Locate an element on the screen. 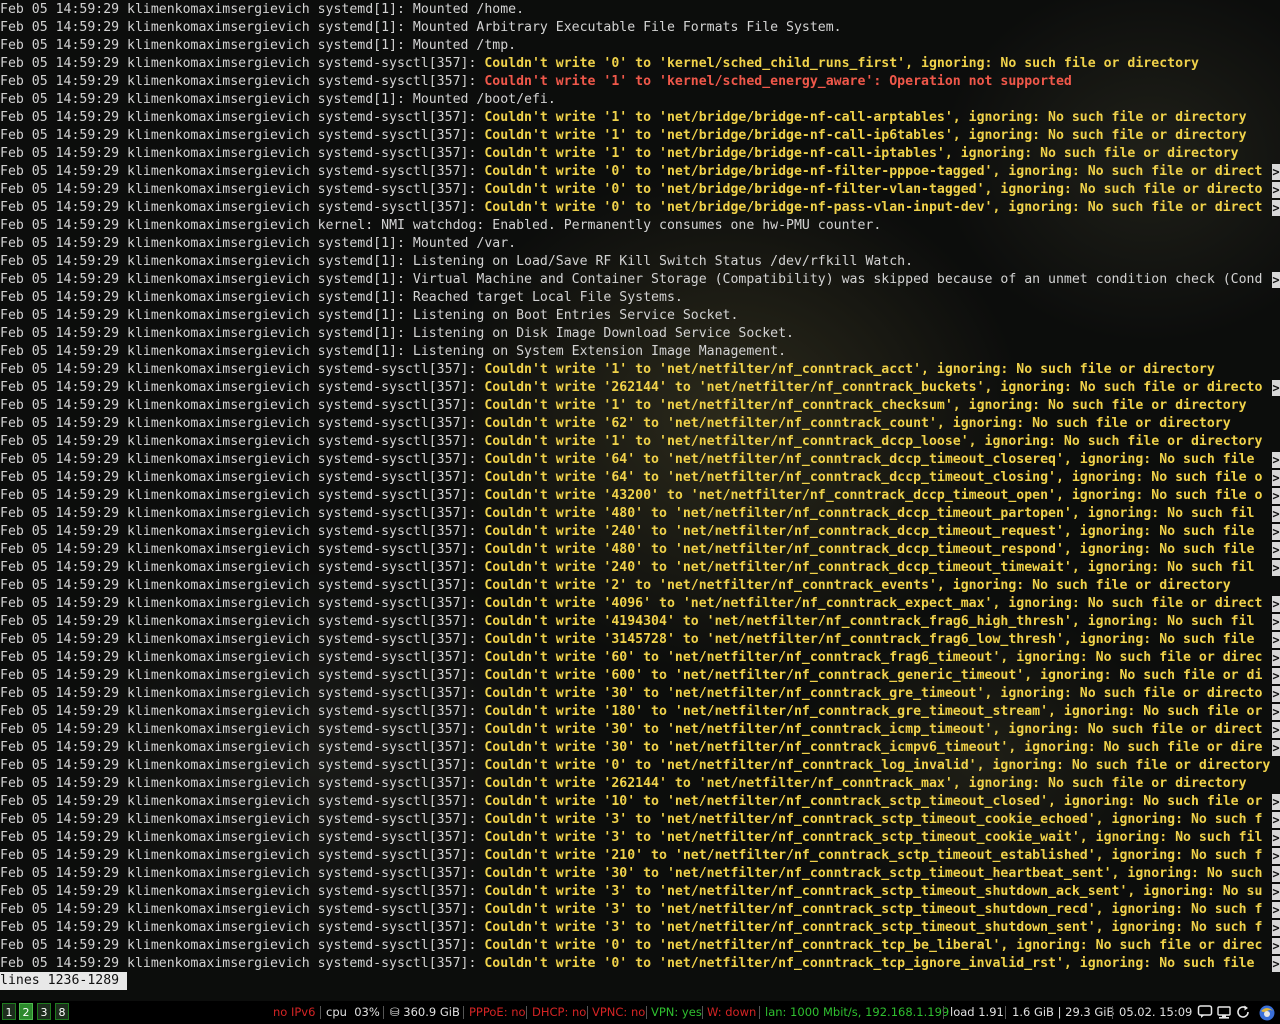 The image size is (1280, 1024). workspace-button-2: 2 is located at coordinates (26, 1011).